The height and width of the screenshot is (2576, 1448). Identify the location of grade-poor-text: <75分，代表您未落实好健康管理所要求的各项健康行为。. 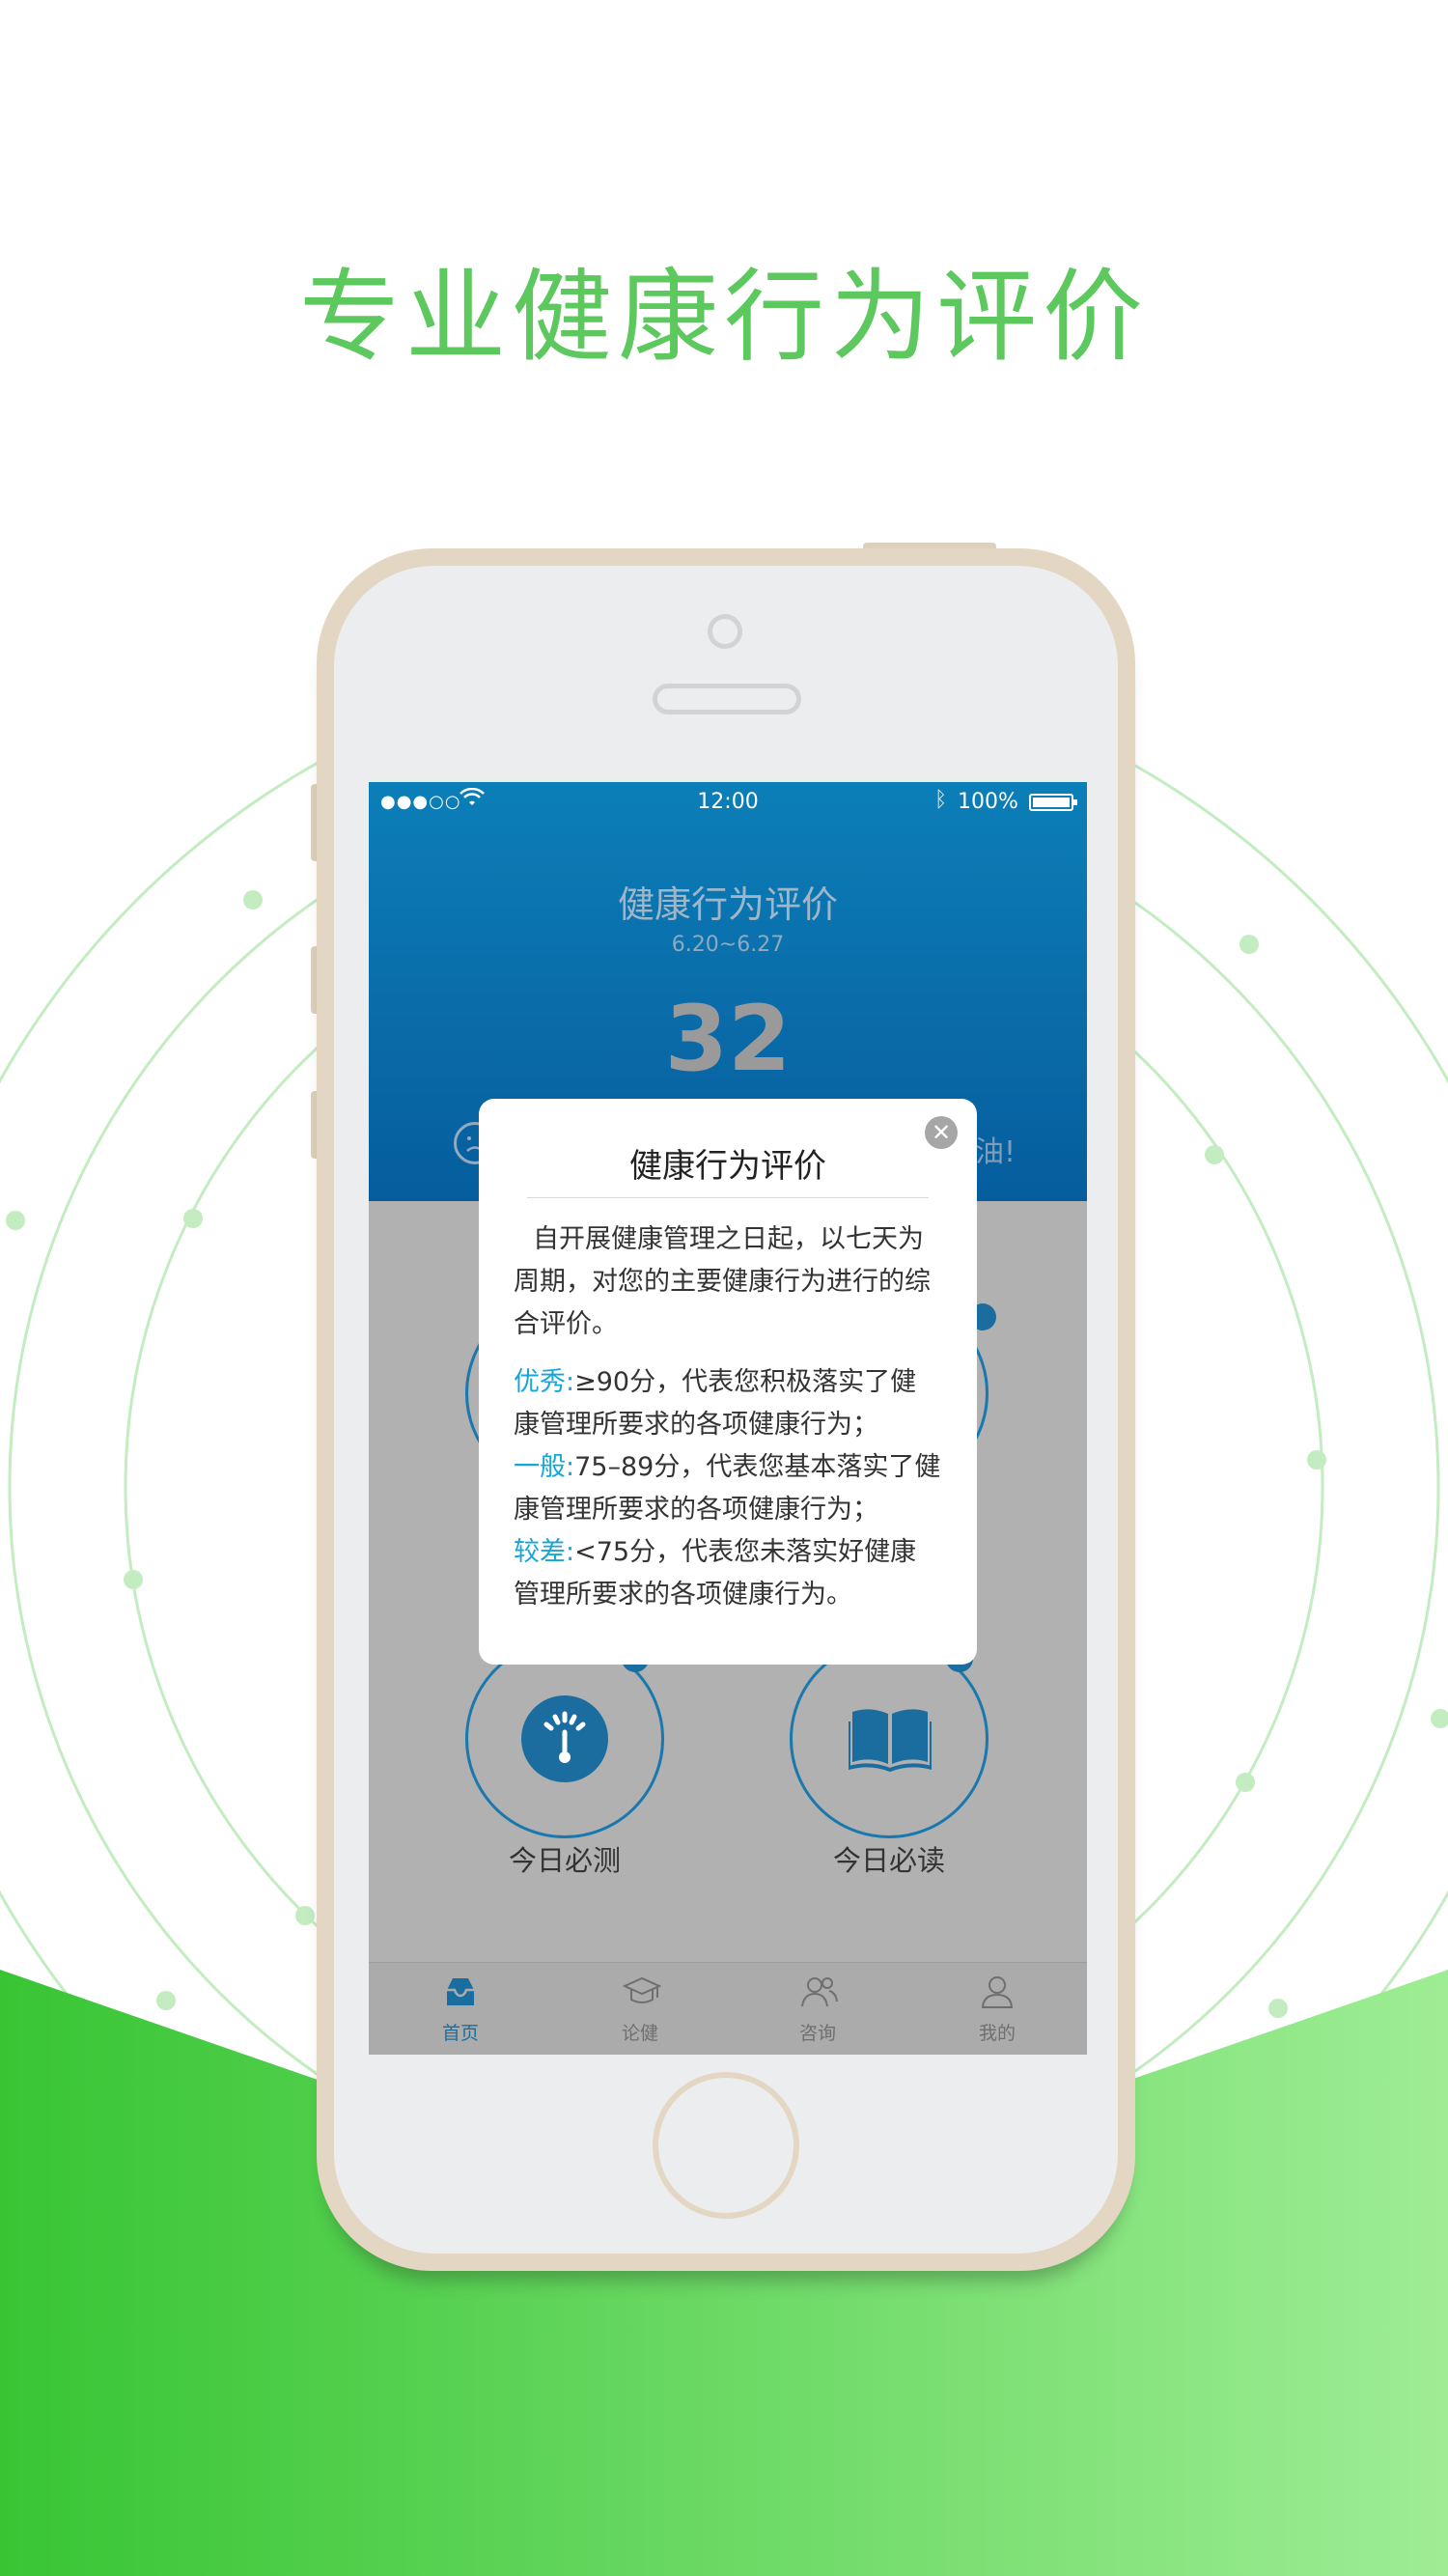
(716, 1574).